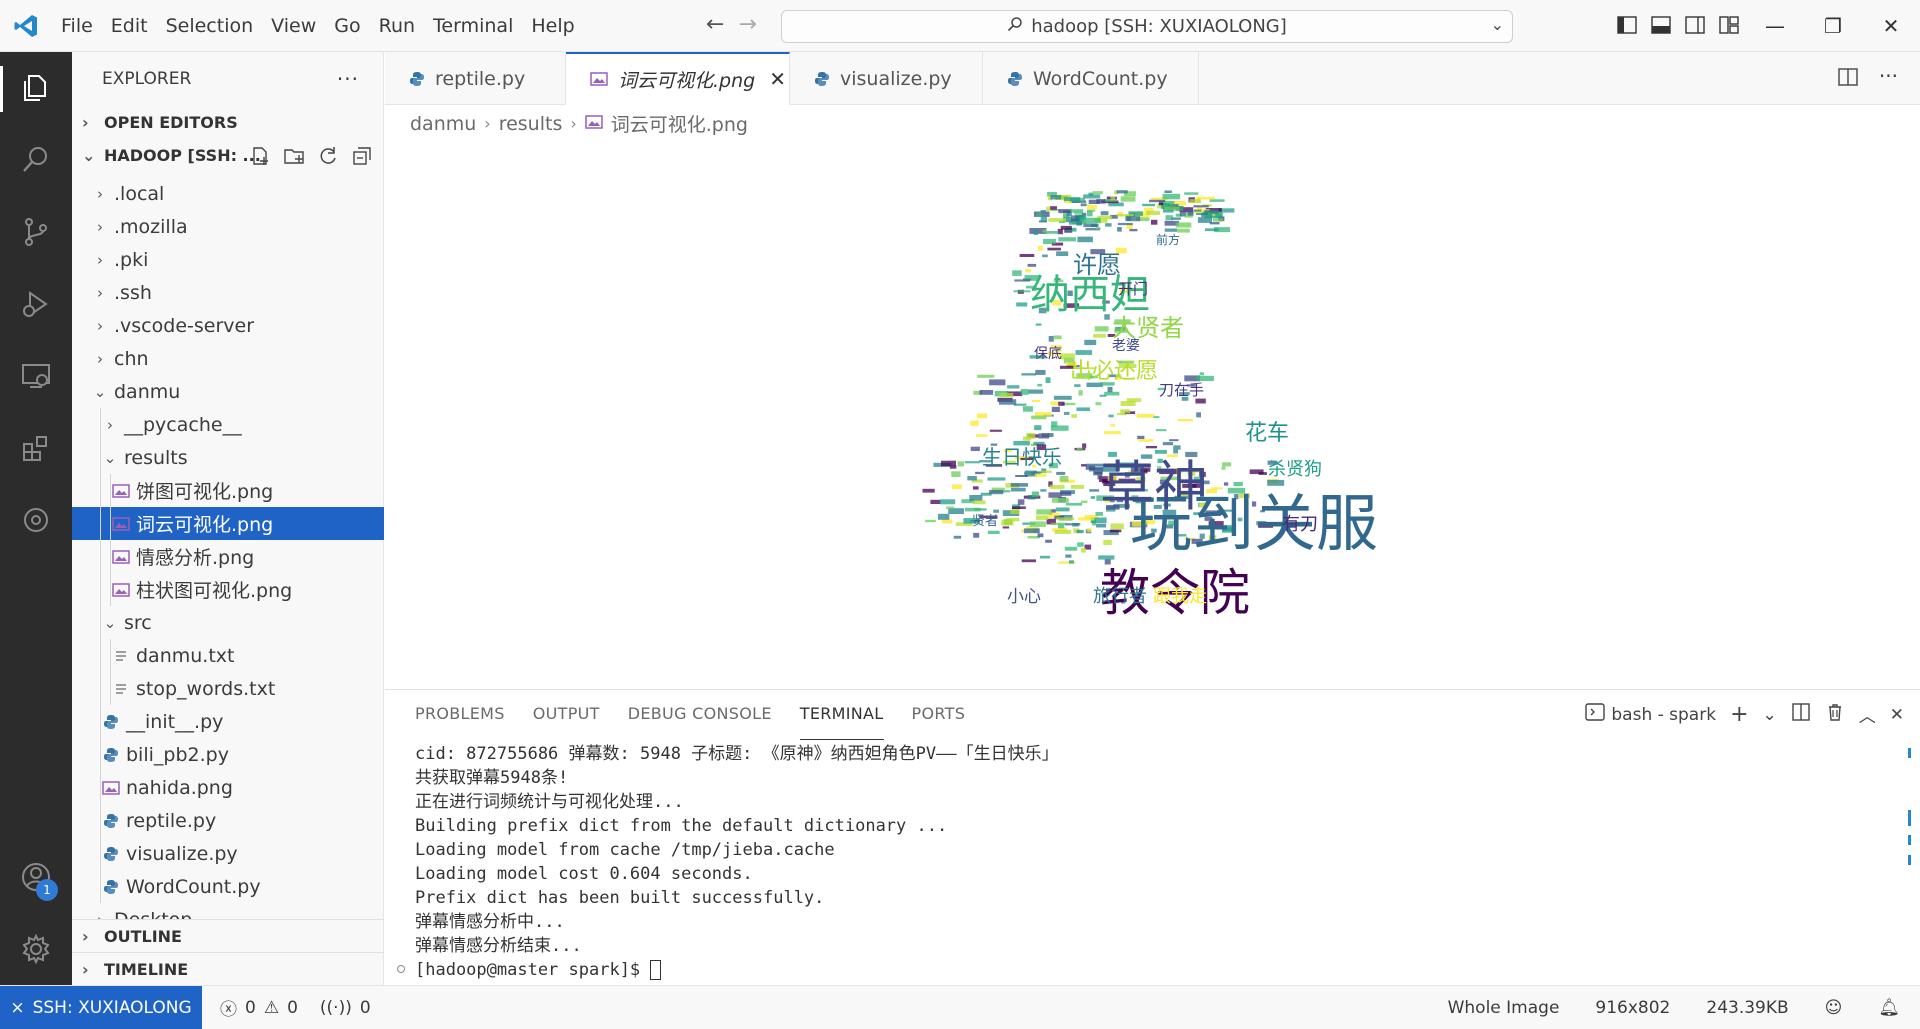 Image resolution: width=1920 pixels, height=1029 pixels. Describe the element at coordinates (36, 448) in the screenshot. I see `extensions-icon` at that location.